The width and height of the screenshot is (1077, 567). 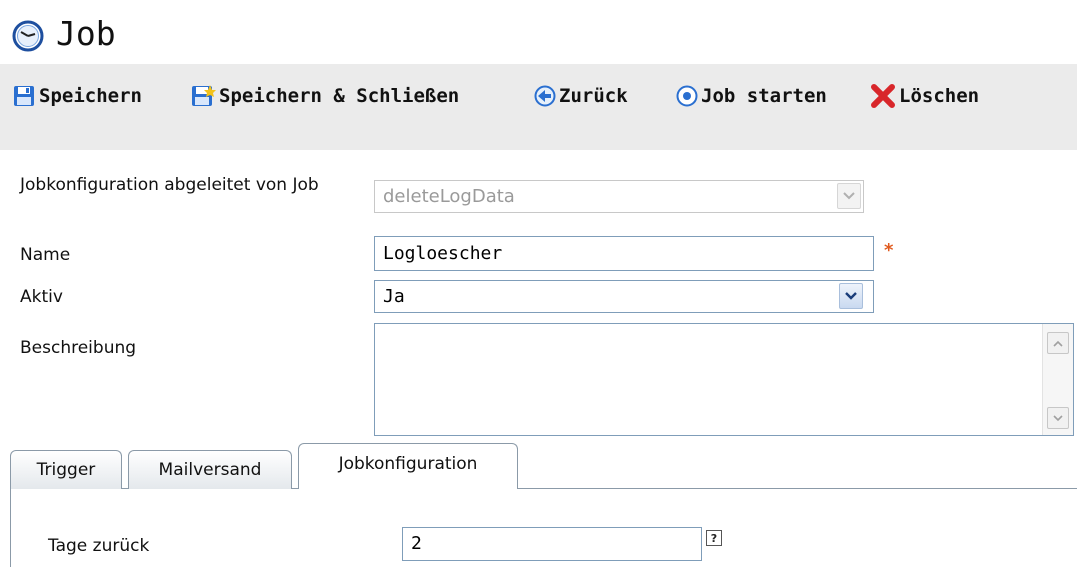 What do you see at coordinates (624, 296) in the screenshot?
I see `active-select: Ja` at bounding box center [624, 296].